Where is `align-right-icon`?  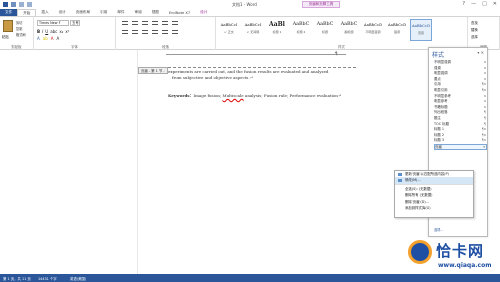 align-right-icon is located at coordinates (145, 32).